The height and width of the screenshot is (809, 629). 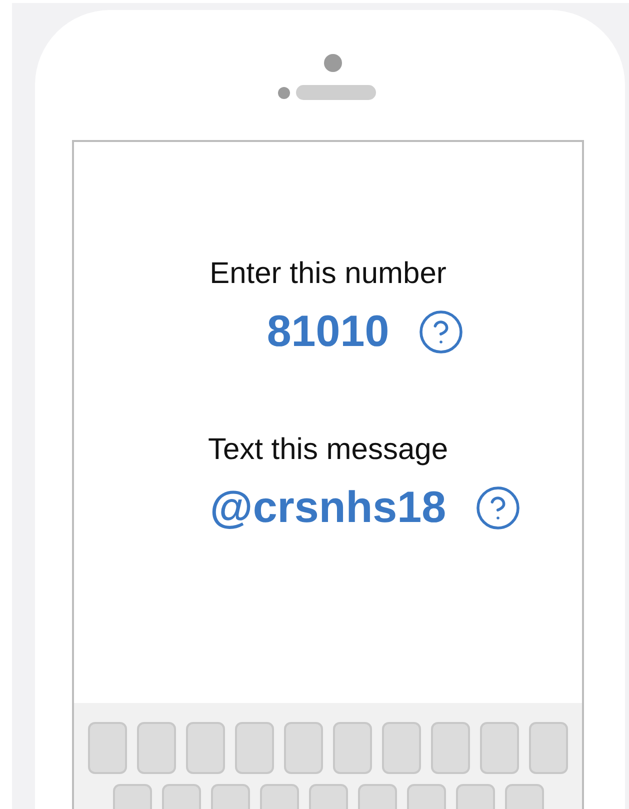 What do you see at coordinates (284, 92) in the screenshot?
I see `sensor-icon` at bounding box center [284, 92].